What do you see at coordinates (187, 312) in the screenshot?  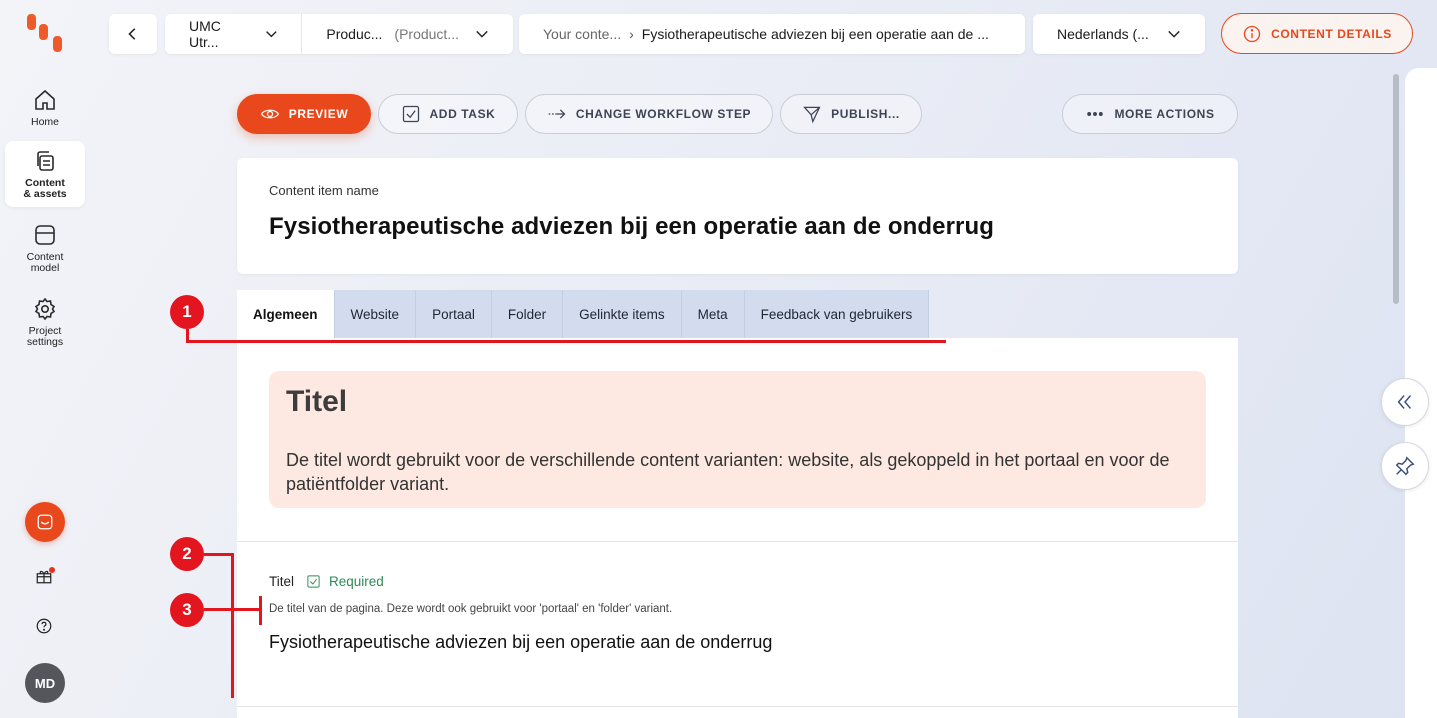 I see `annotation-marker-1: 1` at bounding box center [187, 312].